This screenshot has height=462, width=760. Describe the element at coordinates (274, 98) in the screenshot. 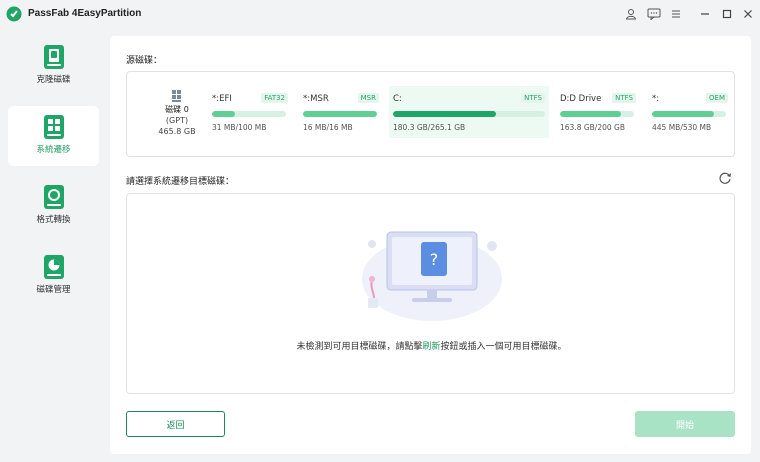

I see `partition-fs-badge: FAT32` at that location.